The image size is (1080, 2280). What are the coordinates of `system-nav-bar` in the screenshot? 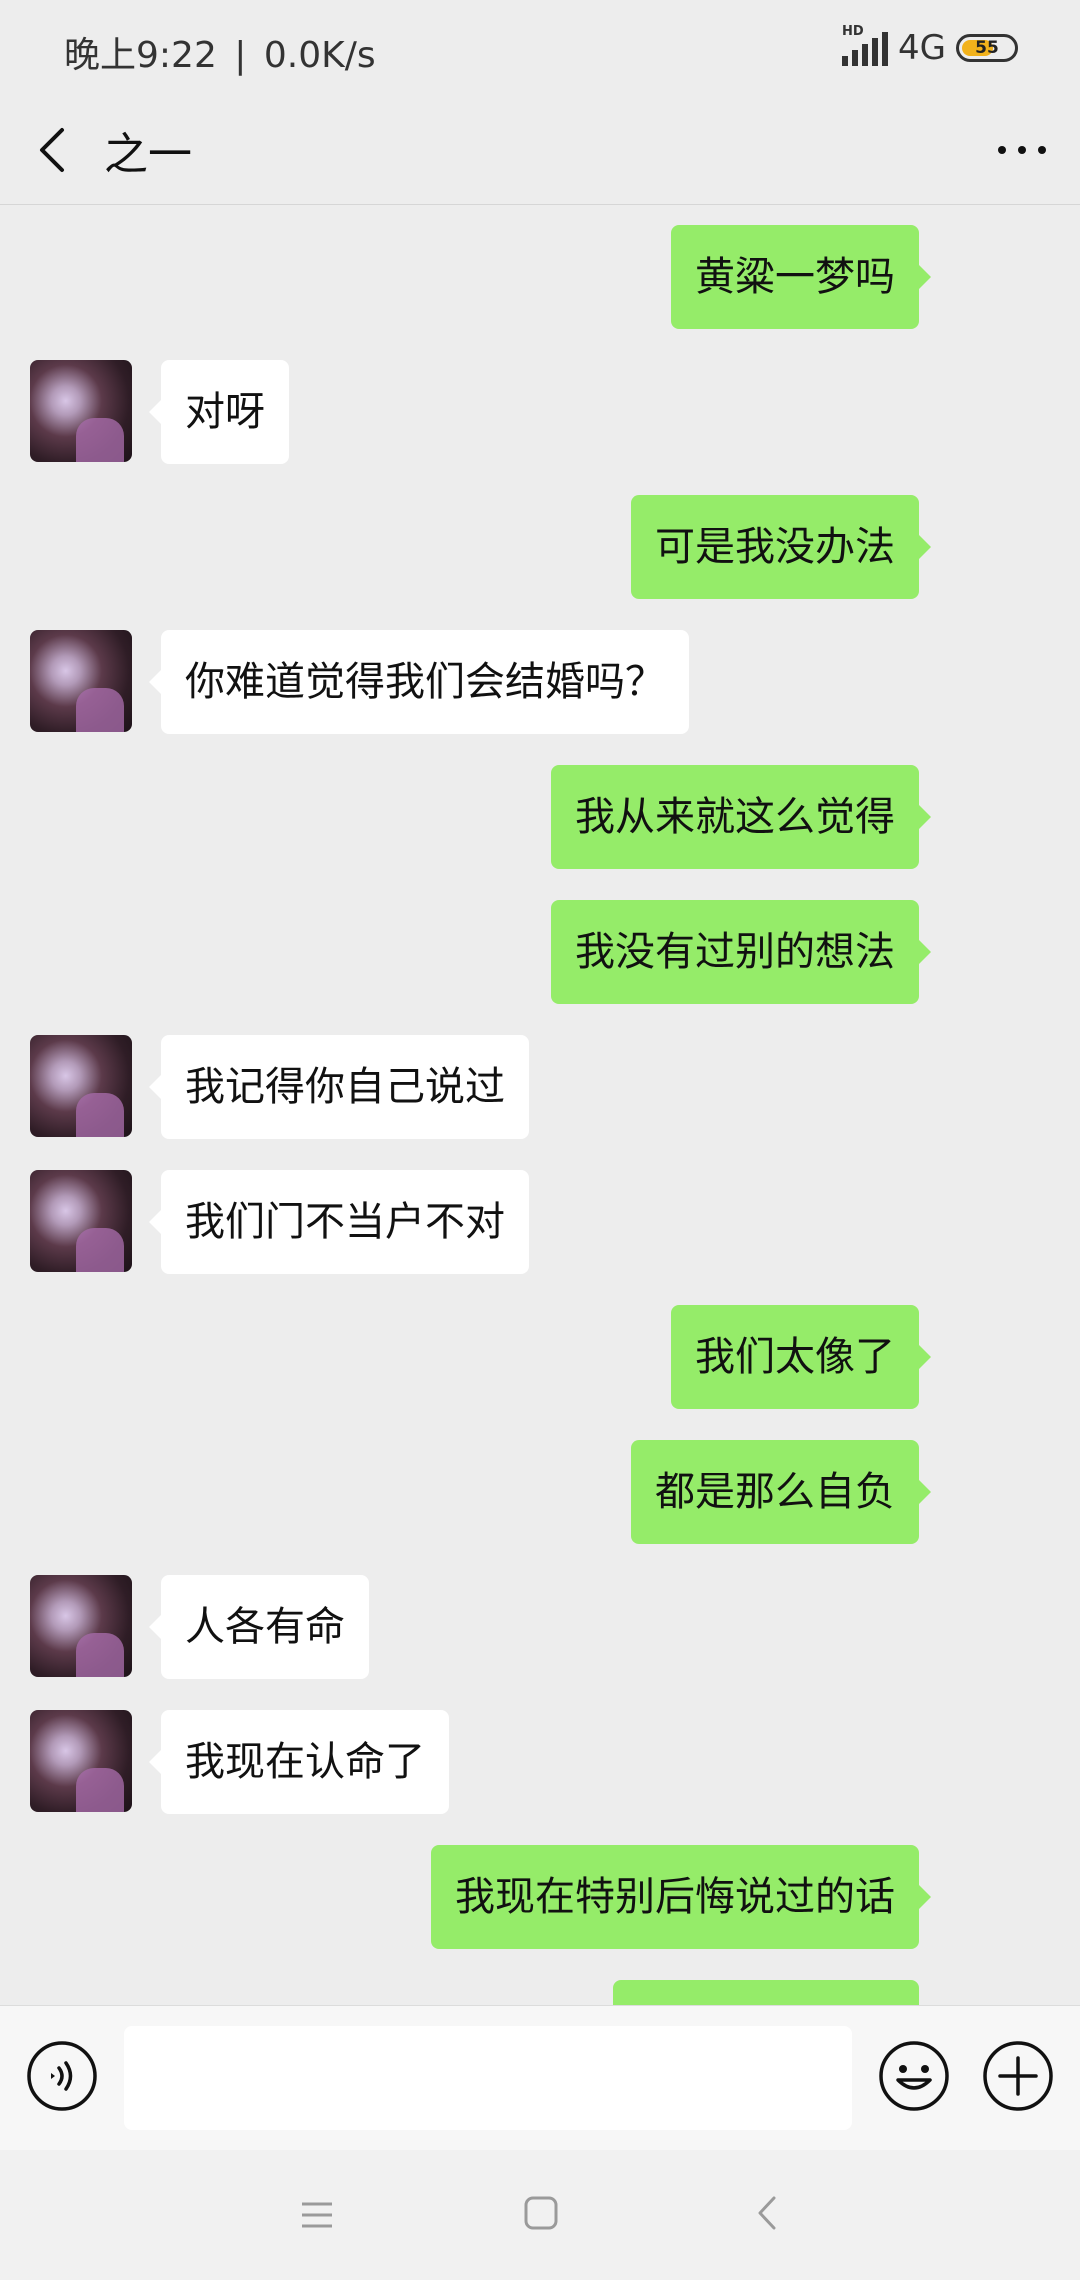 It's located at (540, 2215).